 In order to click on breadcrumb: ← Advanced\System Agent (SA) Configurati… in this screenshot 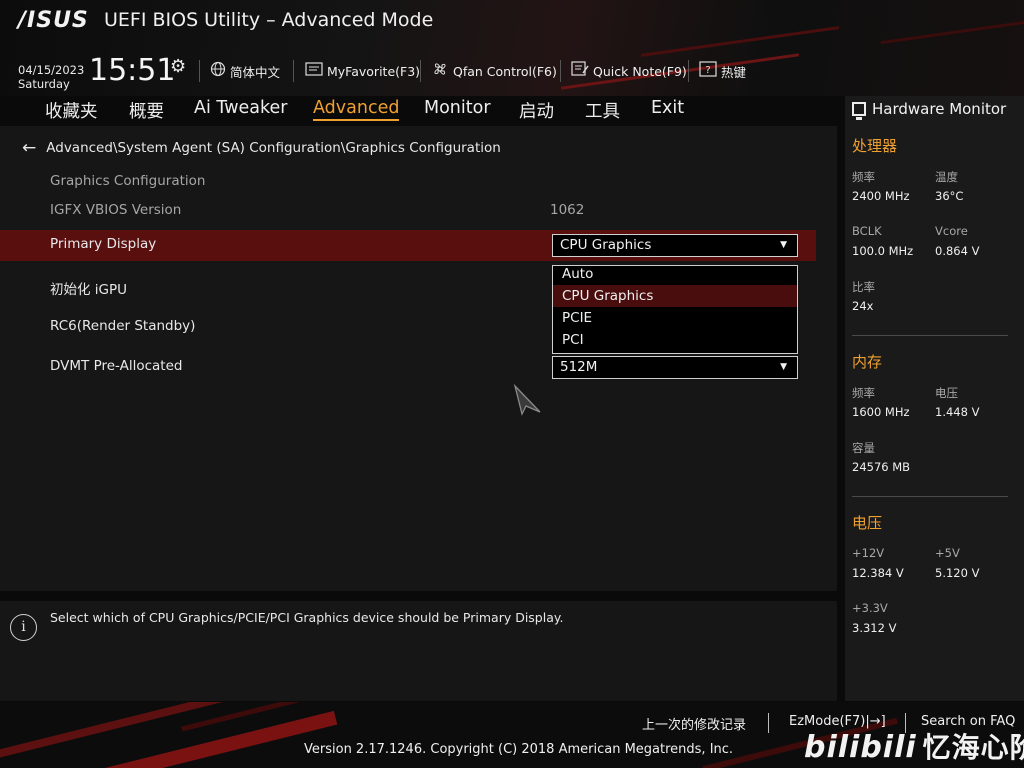, I will do `click(261, 148)`.